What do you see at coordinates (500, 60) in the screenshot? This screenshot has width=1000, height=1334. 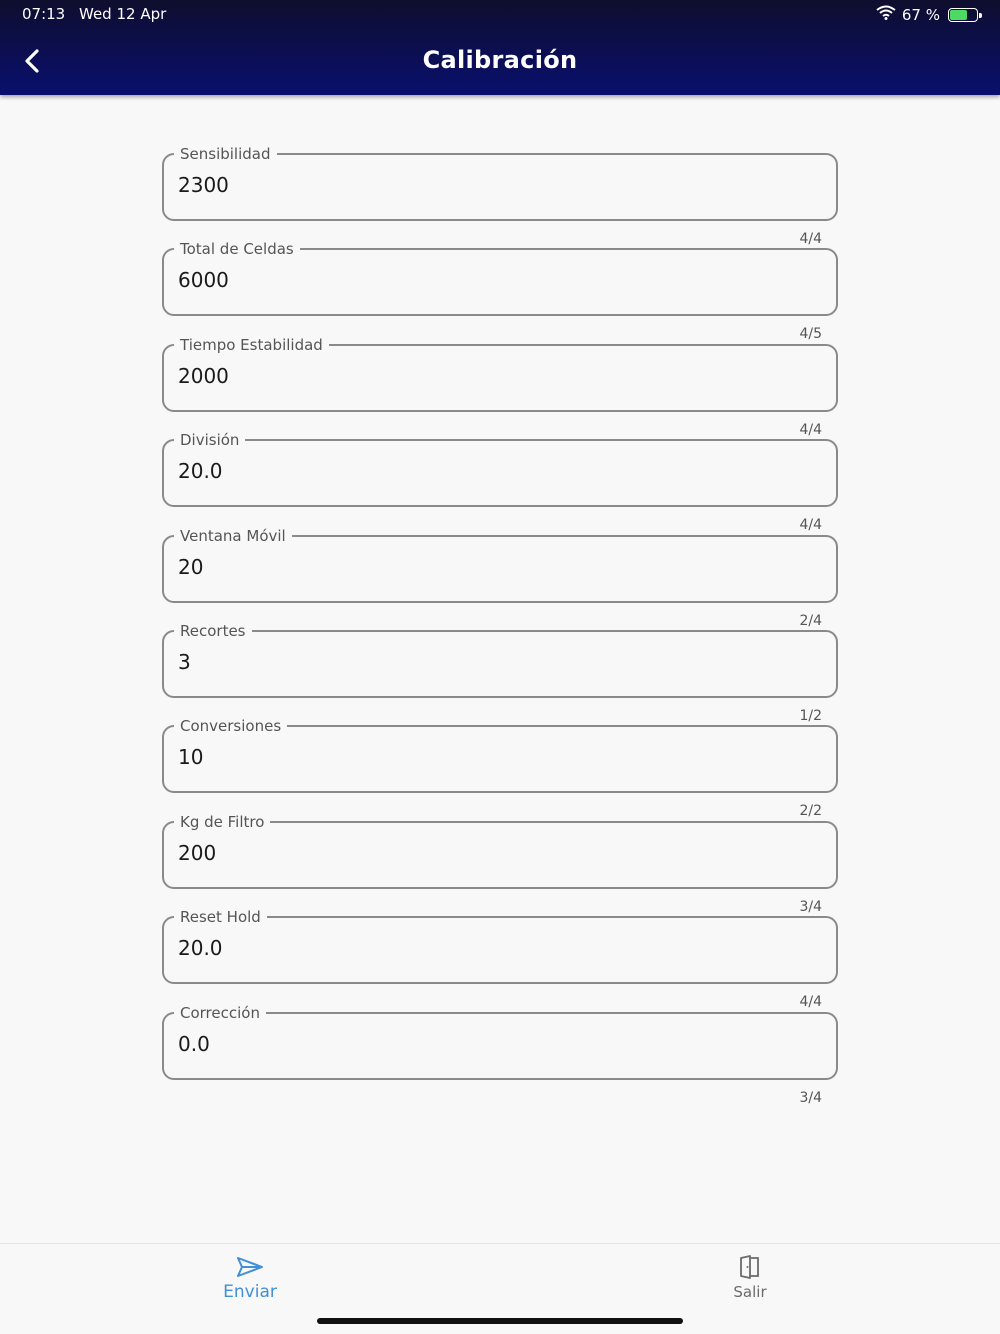 I see `page-title: Calibración` at bounding box center [500, 60].